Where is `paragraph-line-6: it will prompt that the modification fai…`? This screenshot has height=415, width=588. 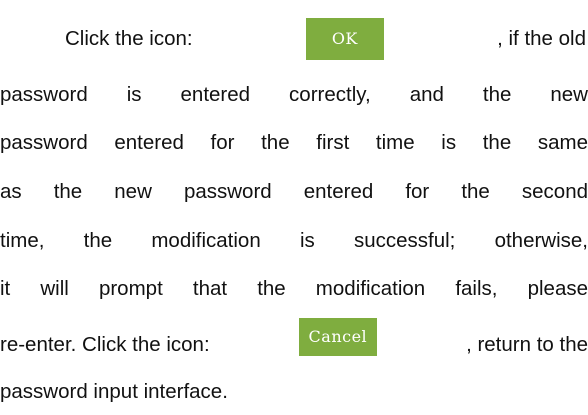
paragraph-line-6: it will prompt that the modification fai… is located at coordinates (294, 289).